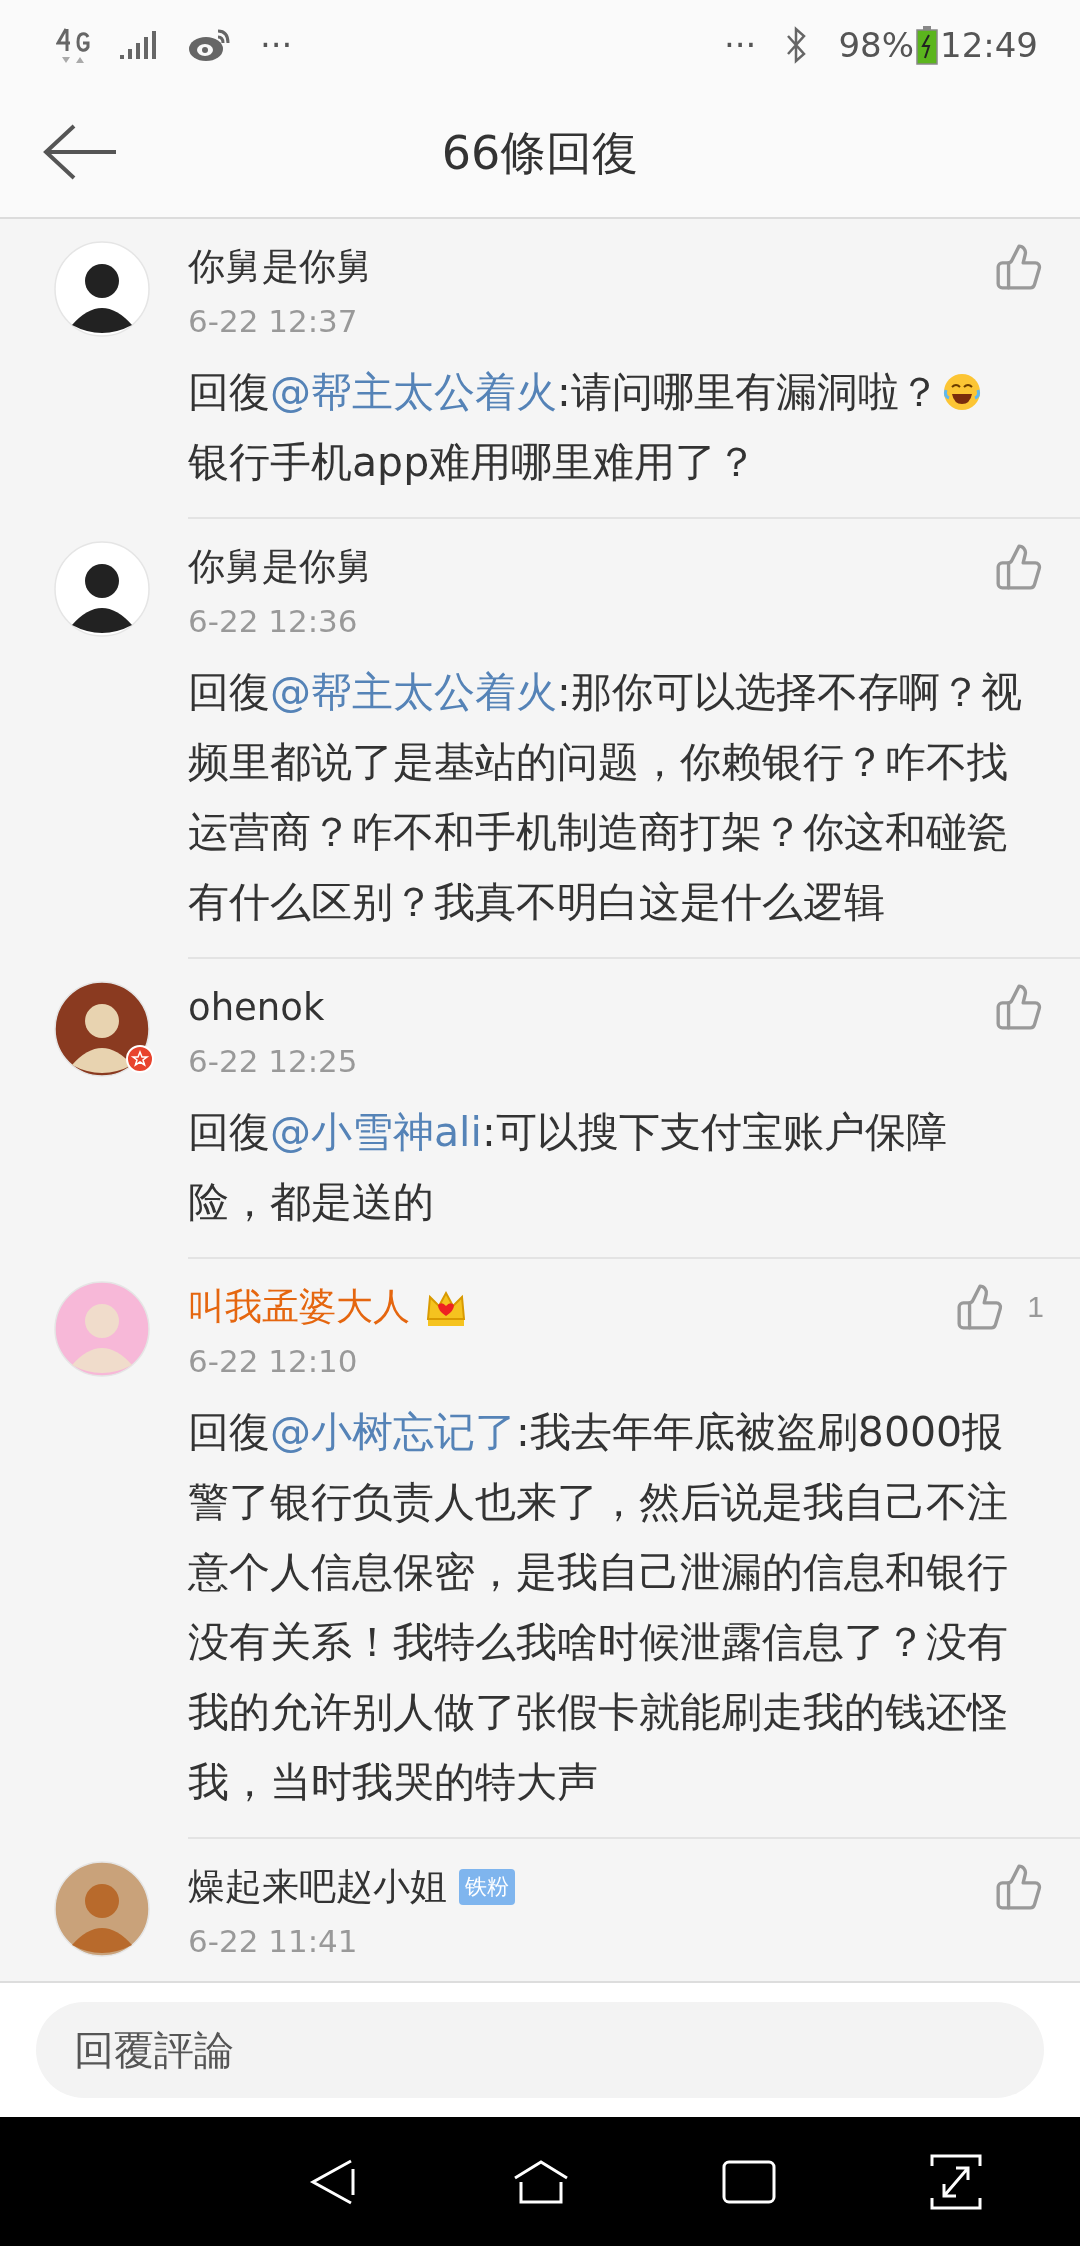  I want to click on eye-logo-icon, so click(210, 45).